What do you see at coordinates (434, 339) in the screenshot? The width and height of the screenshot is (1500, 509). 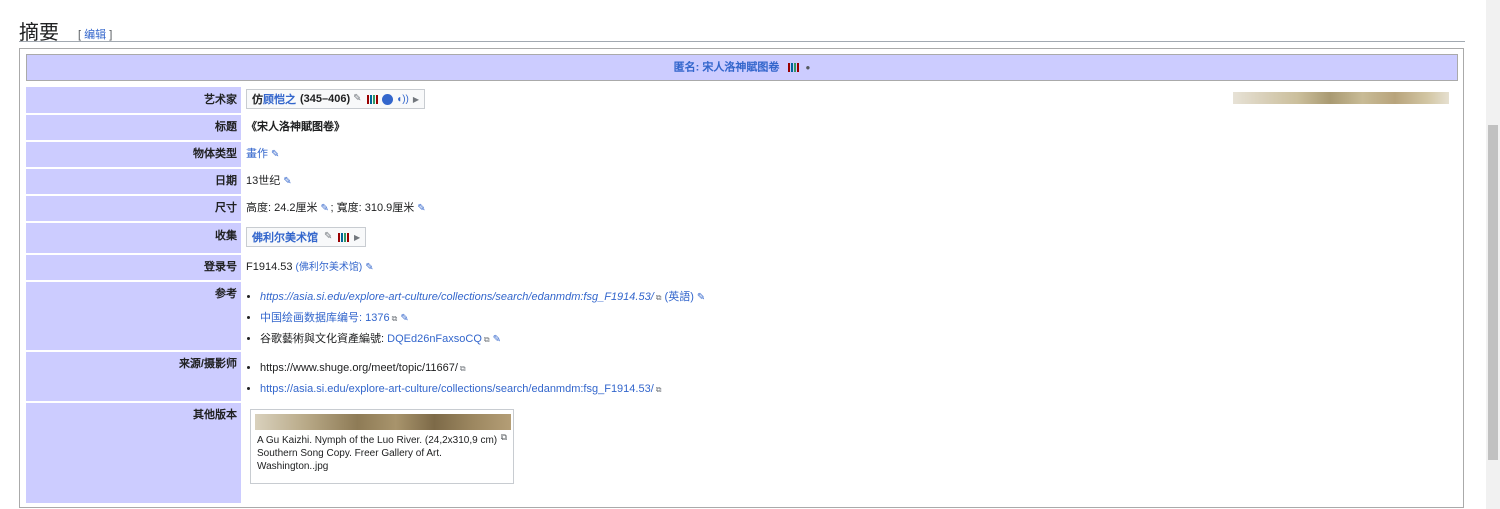 I see `reference-link-3: DQEd26nFaxsoCQ` at bounding box center [434, 339].